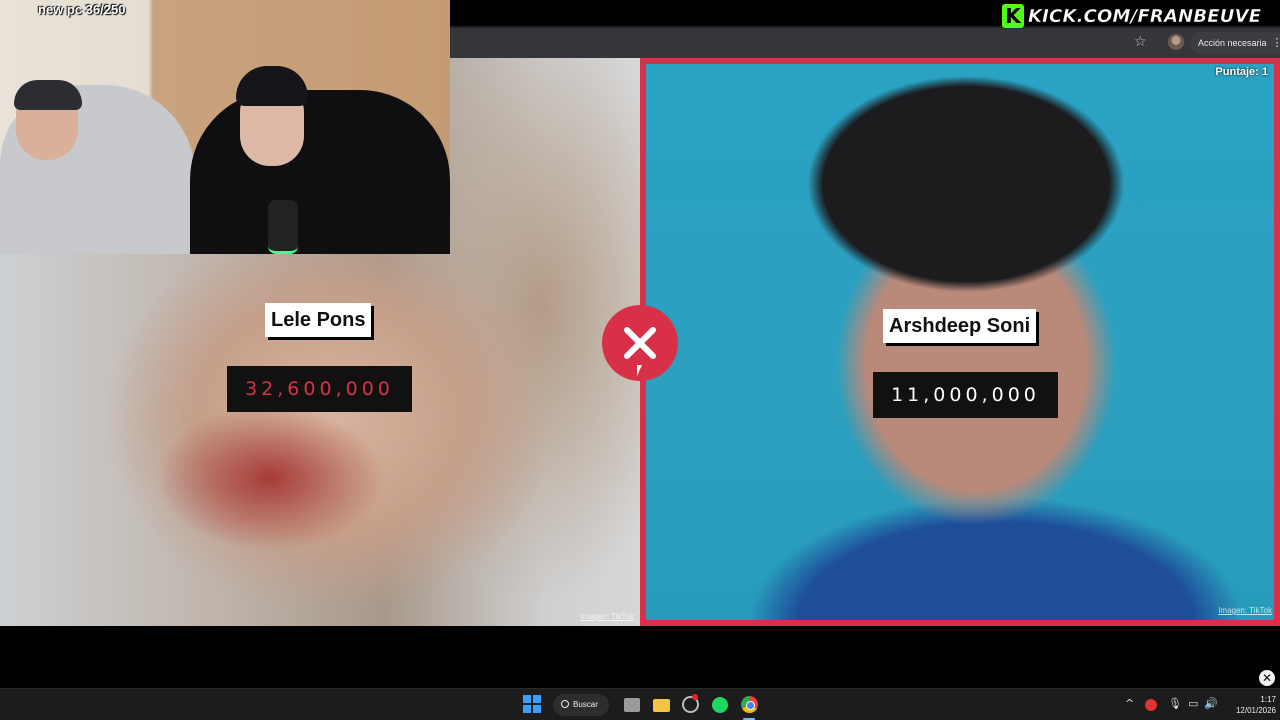  What do you see at coordinates (1151, 705) in the screenshot?
I see `tray-app-icon` at bounding box center [1151, 705].